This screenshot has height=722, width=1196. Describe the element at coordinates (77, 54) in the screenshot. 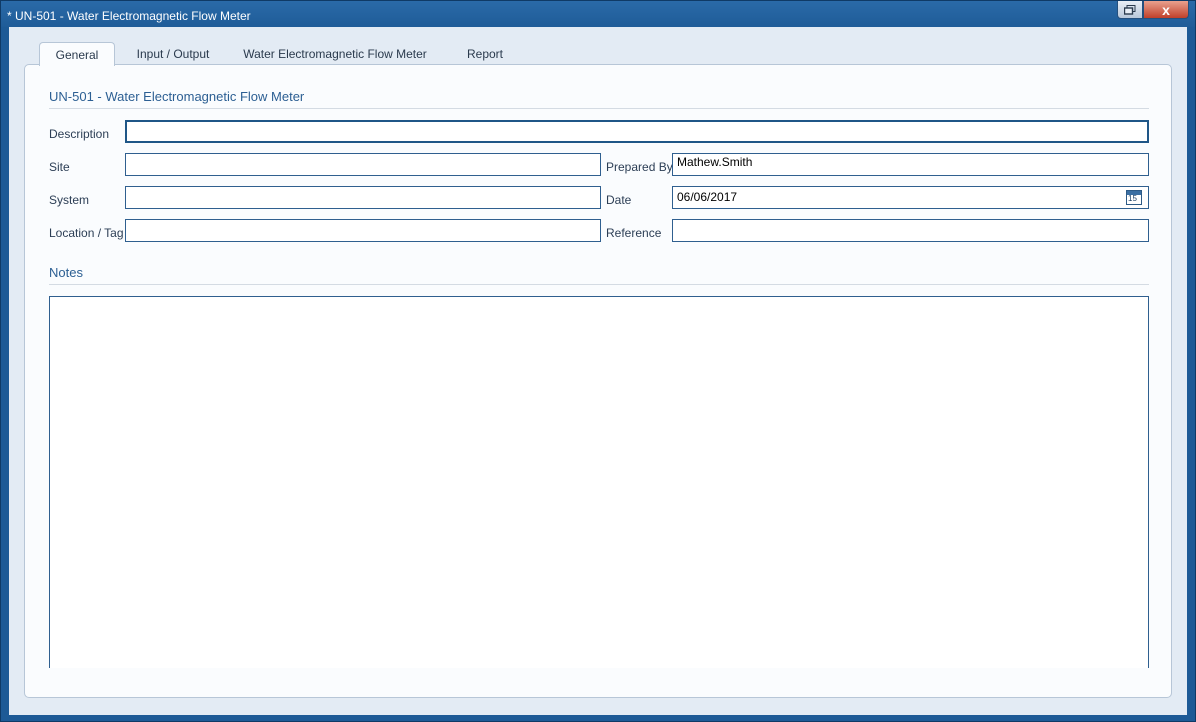

I see `tab-general: General` at that location.